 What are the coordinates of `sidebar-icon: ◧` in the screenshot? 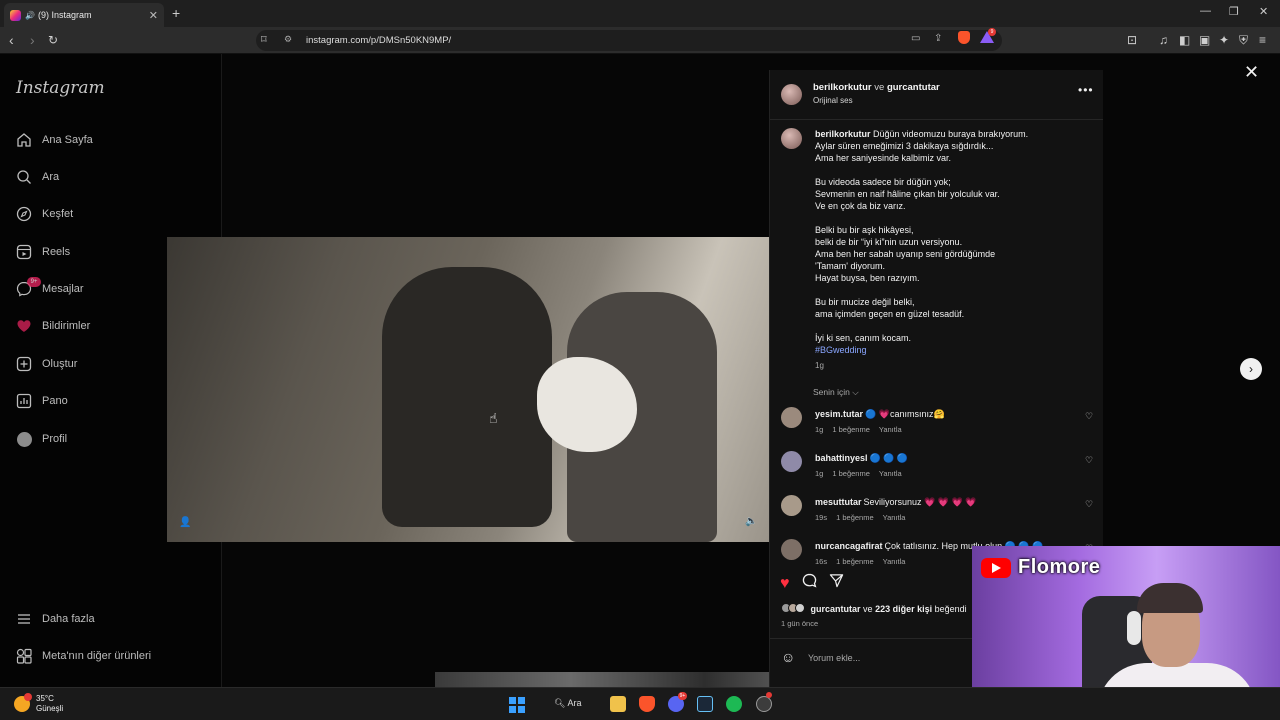 It's located at (1184, 40).